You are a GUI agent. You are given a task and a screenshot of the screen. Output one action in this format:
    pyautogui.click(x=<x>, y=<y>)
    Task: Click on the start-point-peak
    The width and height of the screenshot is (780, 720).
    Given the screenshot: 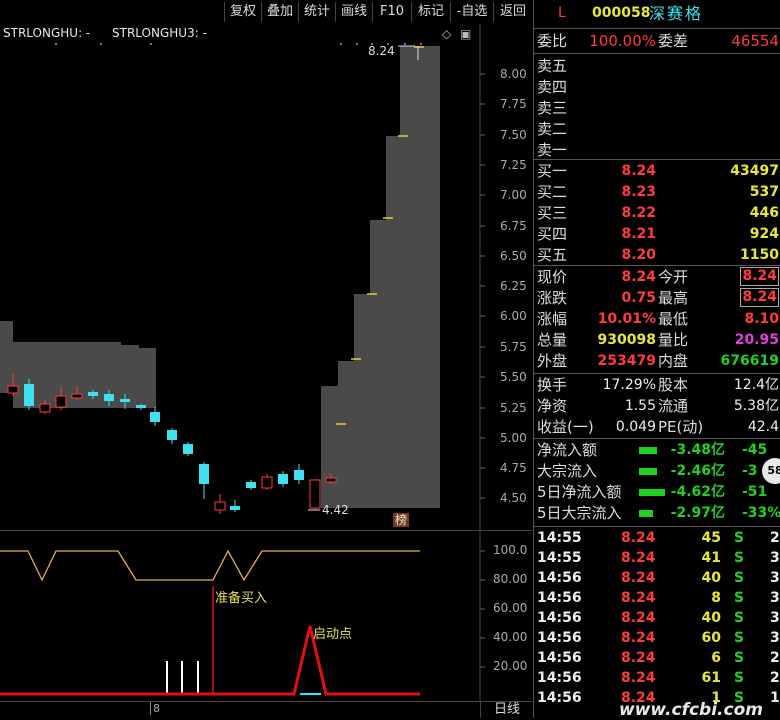 What is the action you would take?
    pyautogui.click(x=210, y=660)
    